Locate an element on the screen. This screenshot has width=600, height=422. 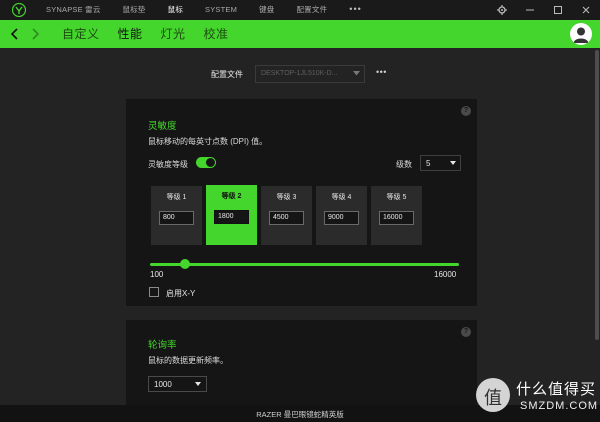
title-bar: SYNAPSE 雷云 鼠标垫 鼠标 SYSTEM 键盘 配置文件 ••• is located at coordinates (300, 10).